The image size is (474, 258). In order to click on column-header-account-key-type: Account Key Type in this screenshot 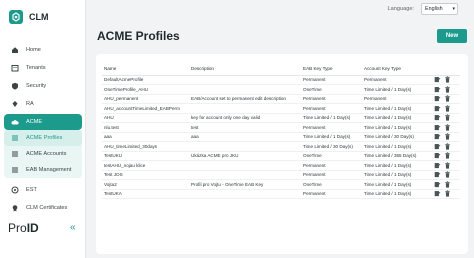, I will do `click(395, 69)`.